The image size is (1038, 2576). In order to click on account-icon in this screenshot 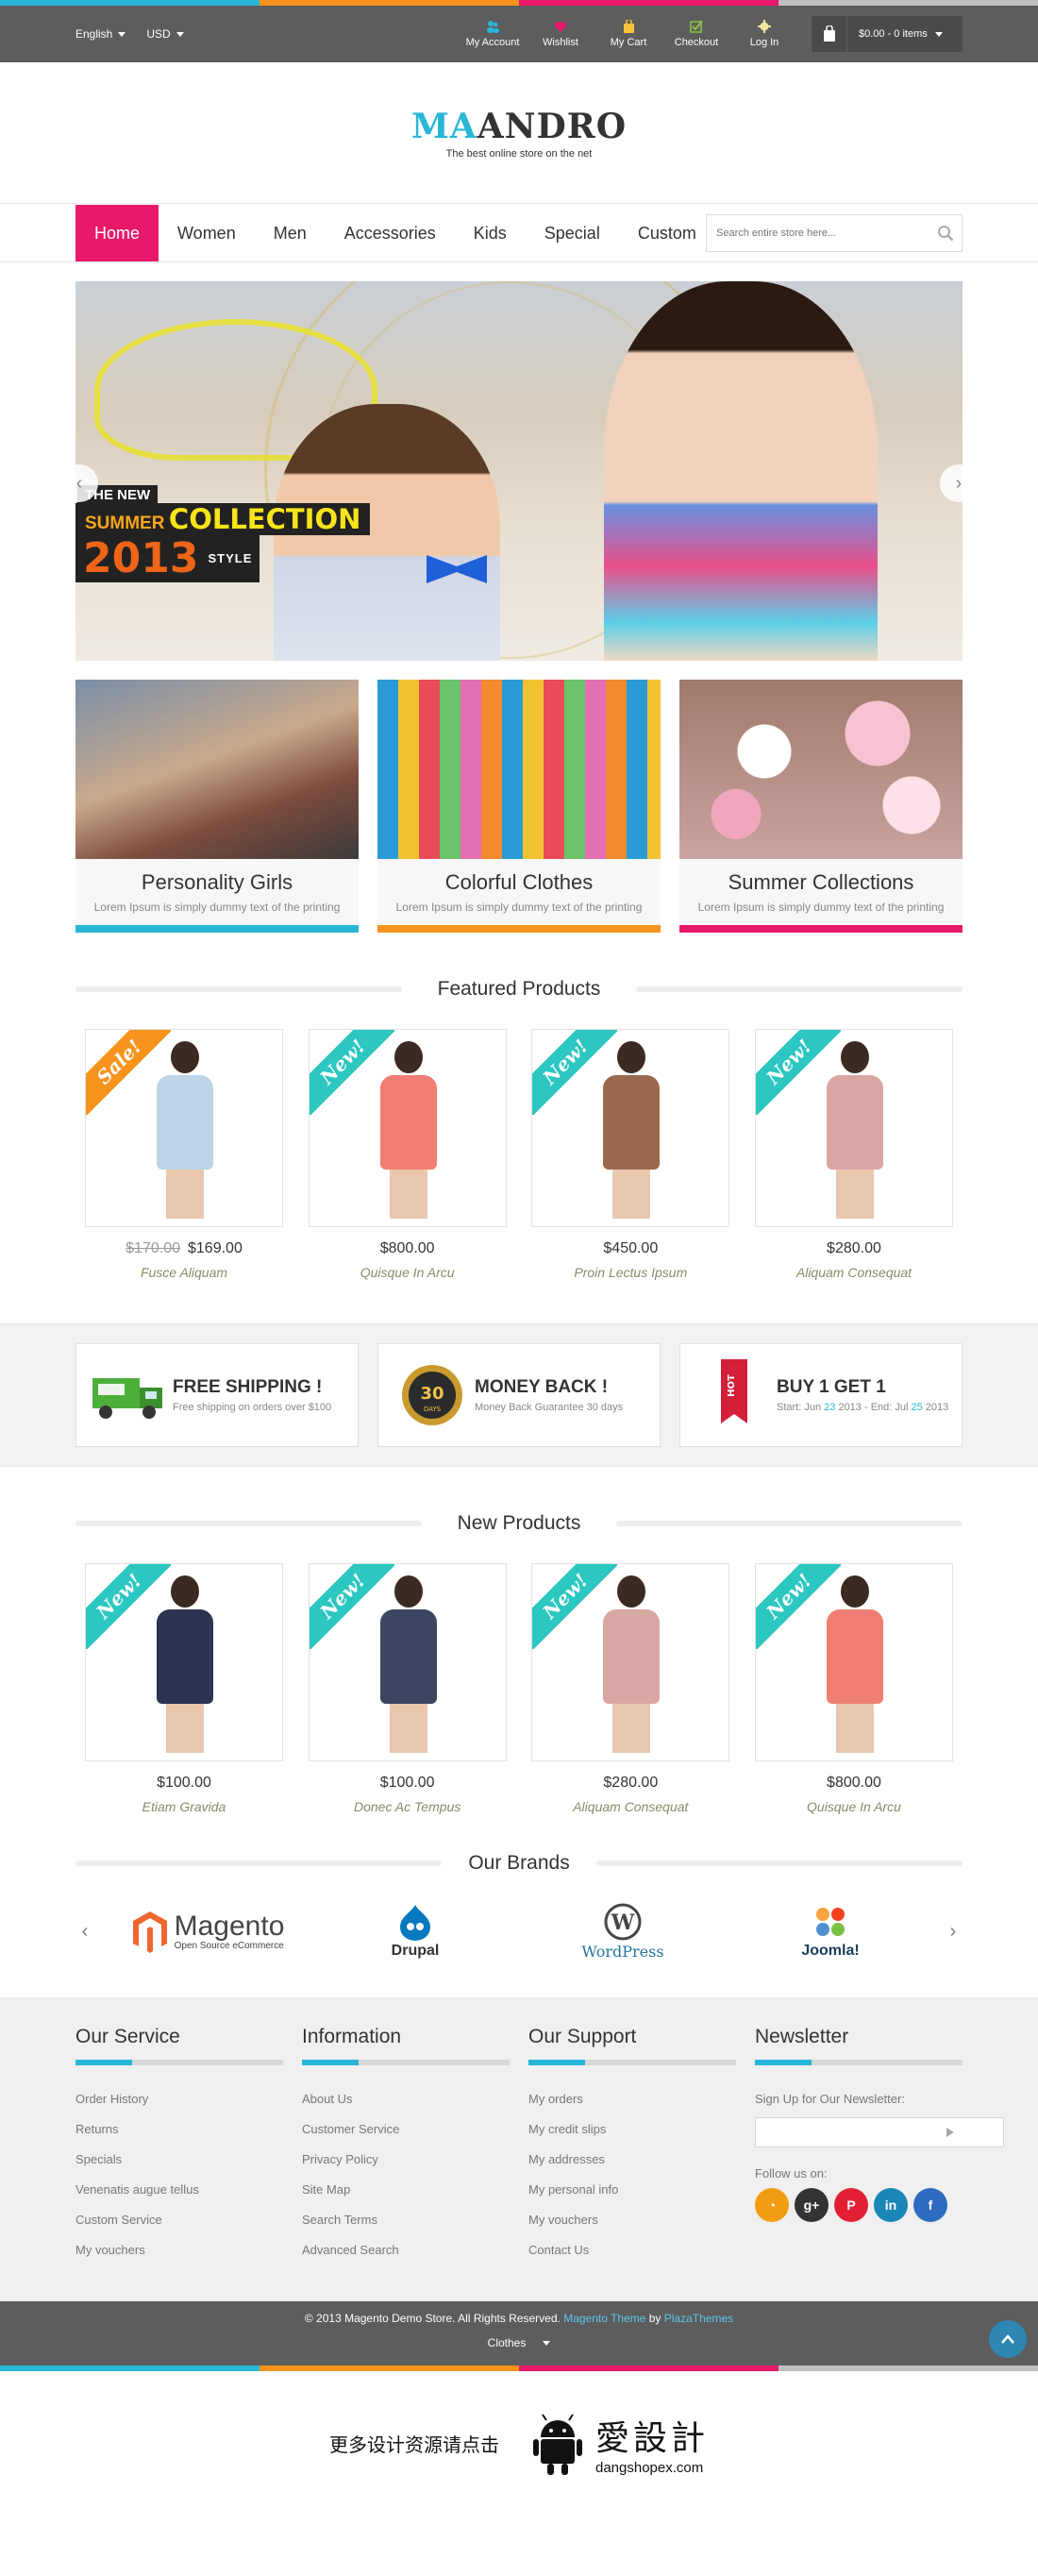, I will do `click(493, 27)`.